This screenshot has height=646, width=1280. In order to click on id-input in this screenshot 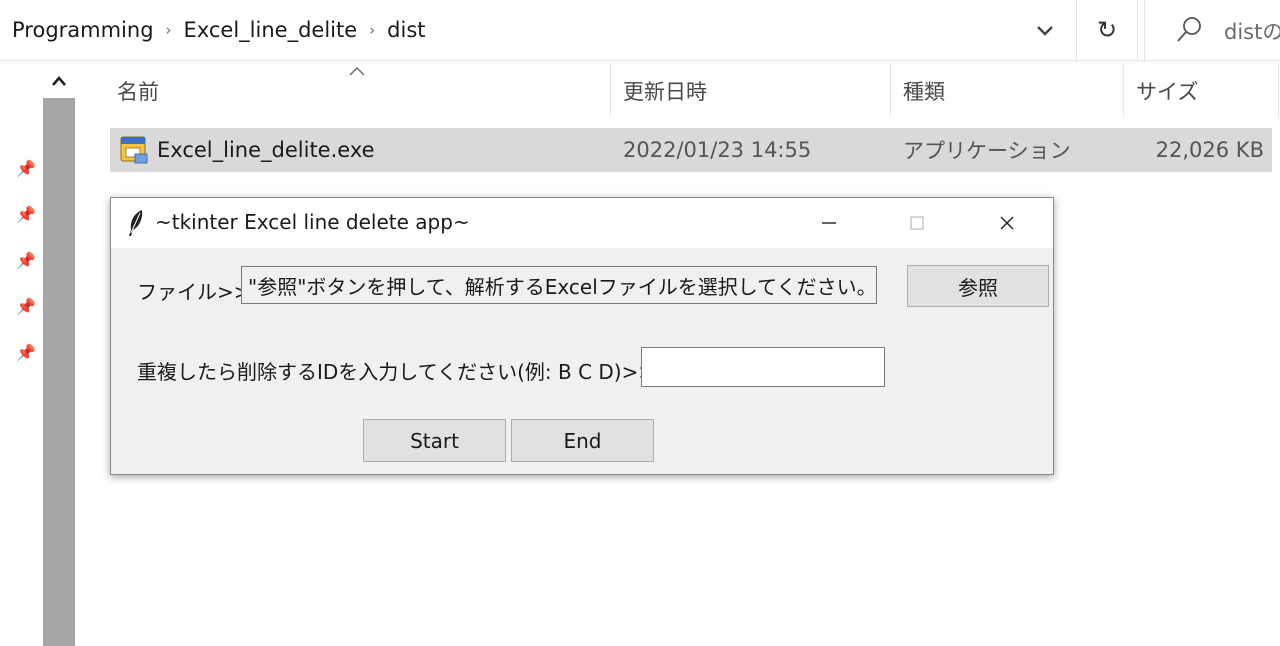, I will do `click(763, 367)`.